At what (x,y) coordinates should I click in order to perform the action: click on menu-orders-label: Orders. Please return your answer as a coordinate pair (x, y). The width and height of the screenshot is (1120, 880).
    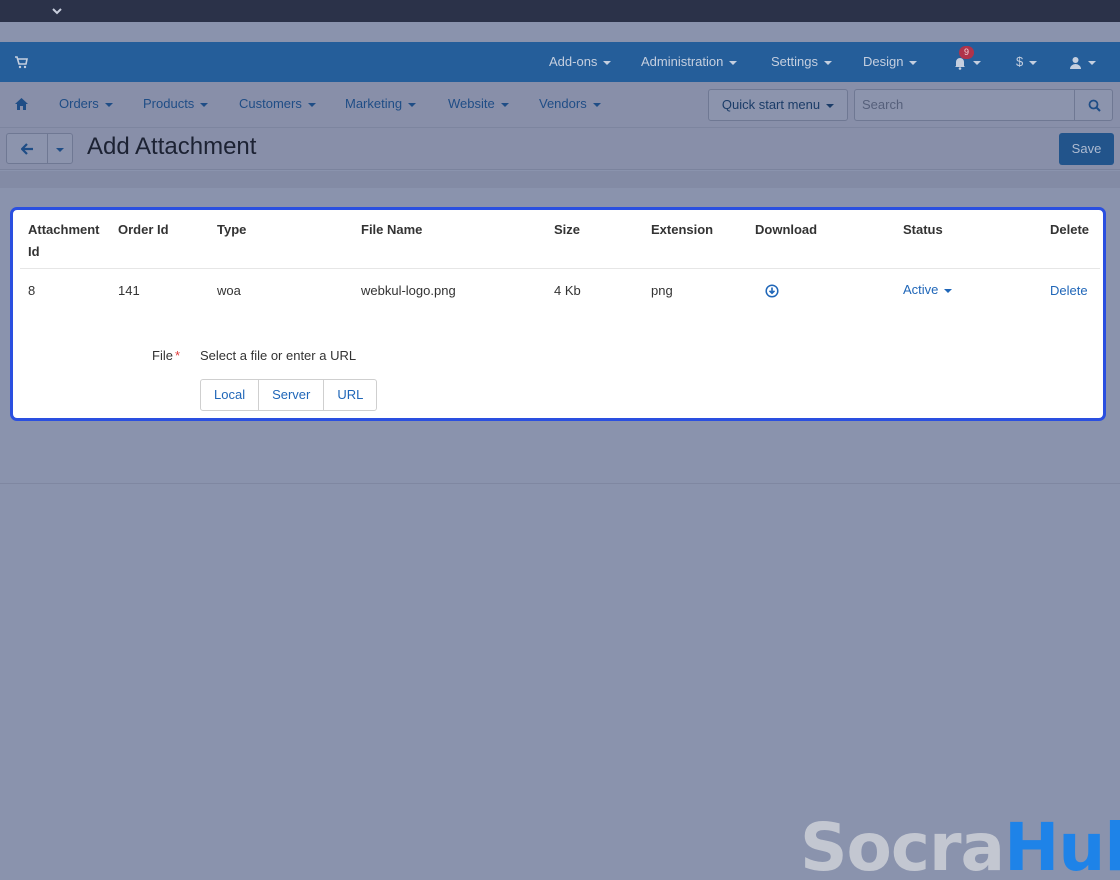
    Looking at the image, I should click on (79, 103).